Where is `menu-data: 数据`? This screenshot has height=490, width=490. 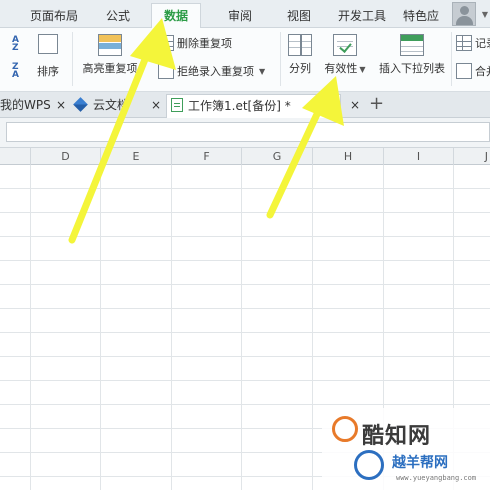 menu-data: 数据 is located at coordinates (176, 16).